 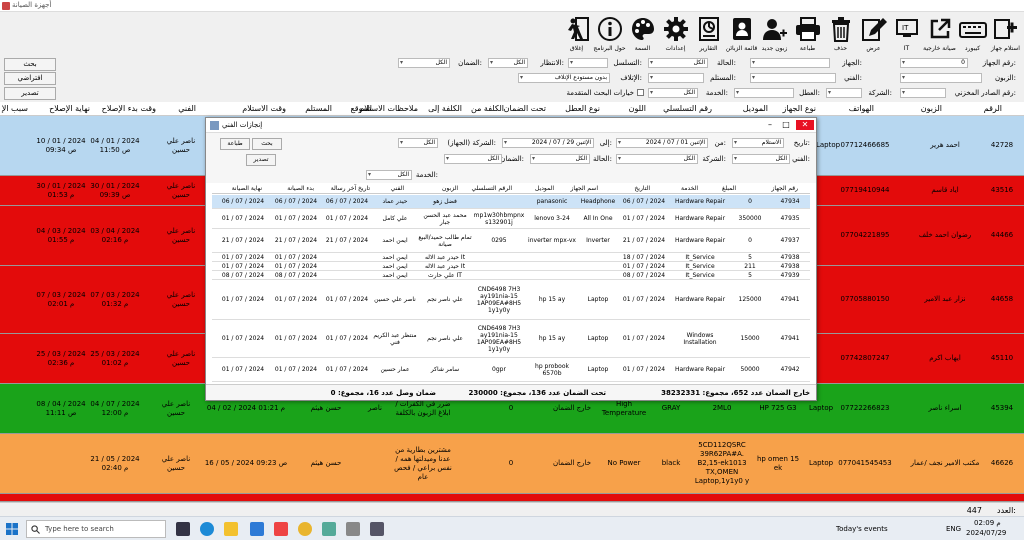 I want to click on cell-msg, so click(x=347, y=266).